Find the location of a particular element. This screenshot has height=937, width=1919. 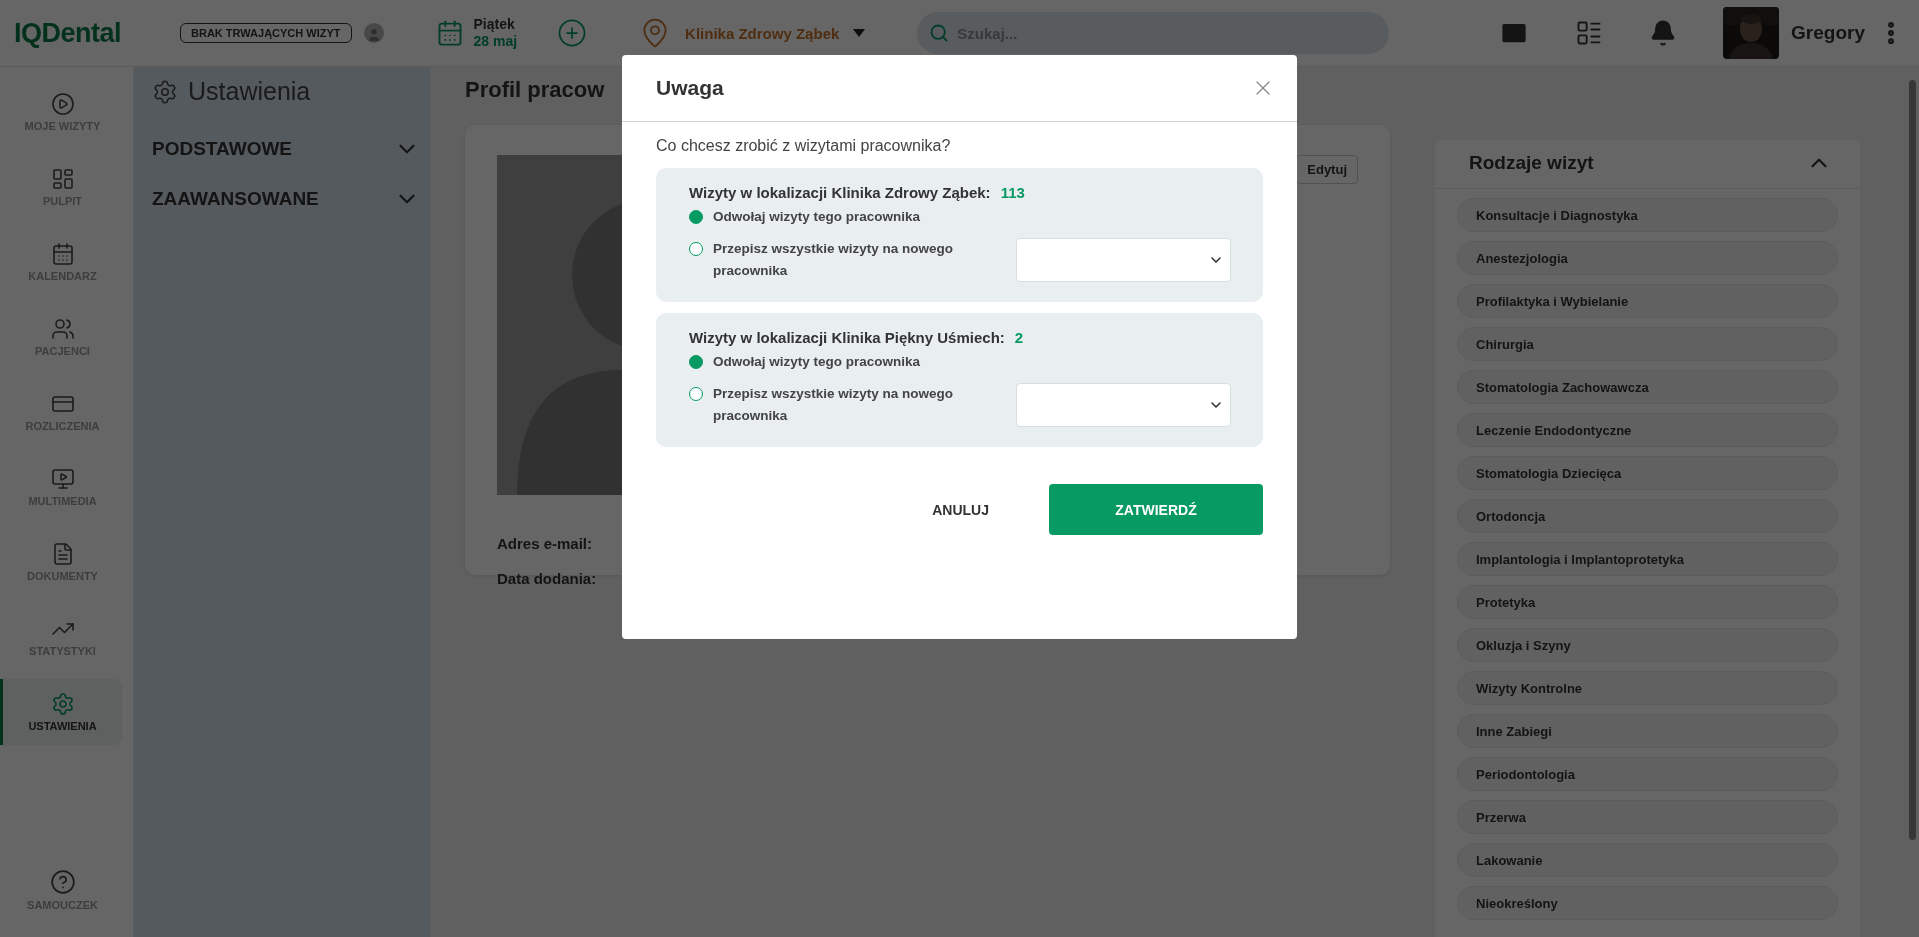

date-text: 28 maj is located at coordinates (495, 41).